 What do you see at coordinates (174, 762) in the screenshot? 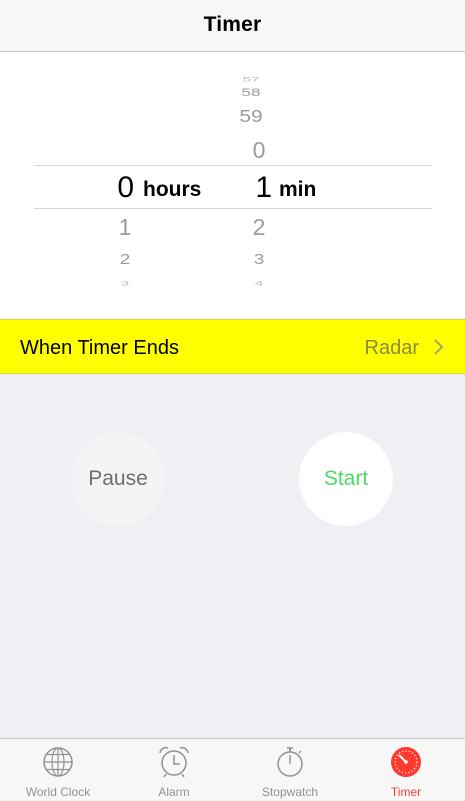
I see `alarm-clock-icon` at bounding box center [174, 762].